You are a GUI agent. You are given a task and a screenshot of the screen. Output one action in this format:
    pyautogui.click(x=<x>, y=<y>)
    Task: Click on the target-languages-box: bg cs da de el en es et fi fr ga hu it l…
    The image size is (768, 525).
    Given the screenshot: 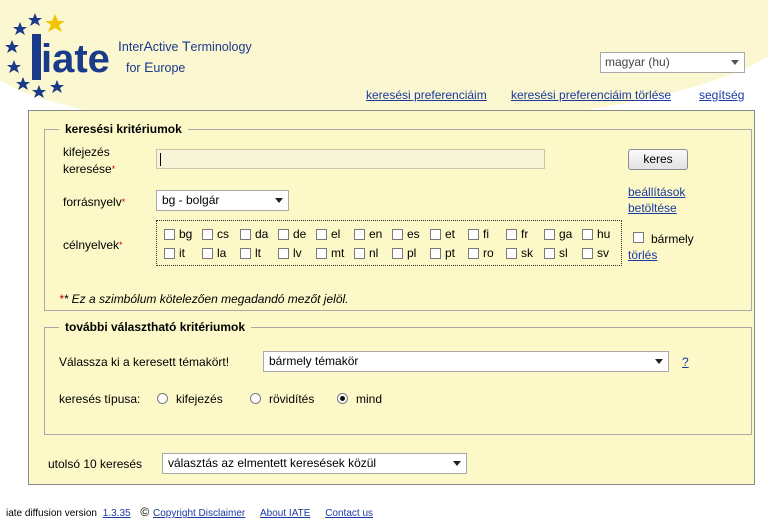 What is the action you would take?
    pyautogui.click(x=389, y=243)
    